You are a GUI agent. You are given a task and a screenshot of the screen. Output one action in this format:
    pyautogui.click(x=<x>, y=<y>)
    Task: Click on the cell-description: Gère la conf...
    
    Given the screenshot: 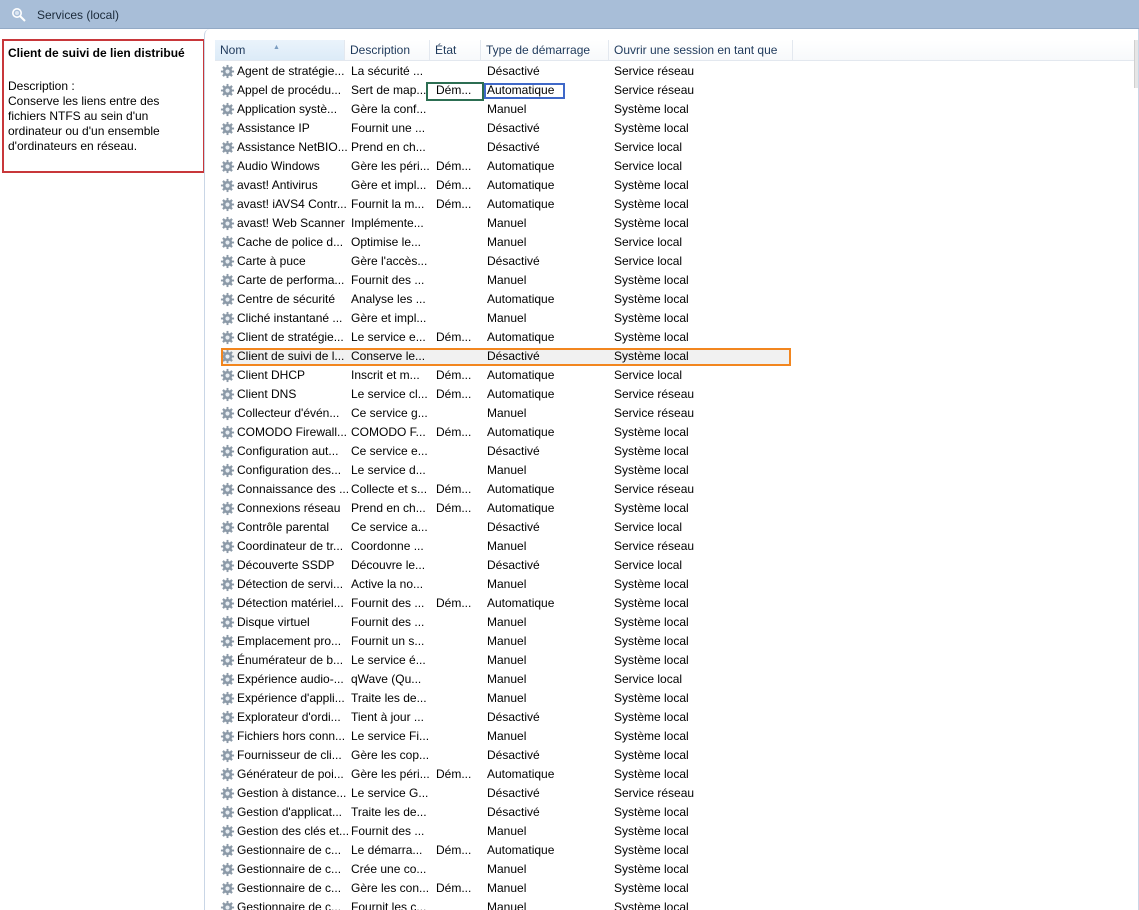 What is the action you would take?
    pyautogui.click(x=389, y=109)
    